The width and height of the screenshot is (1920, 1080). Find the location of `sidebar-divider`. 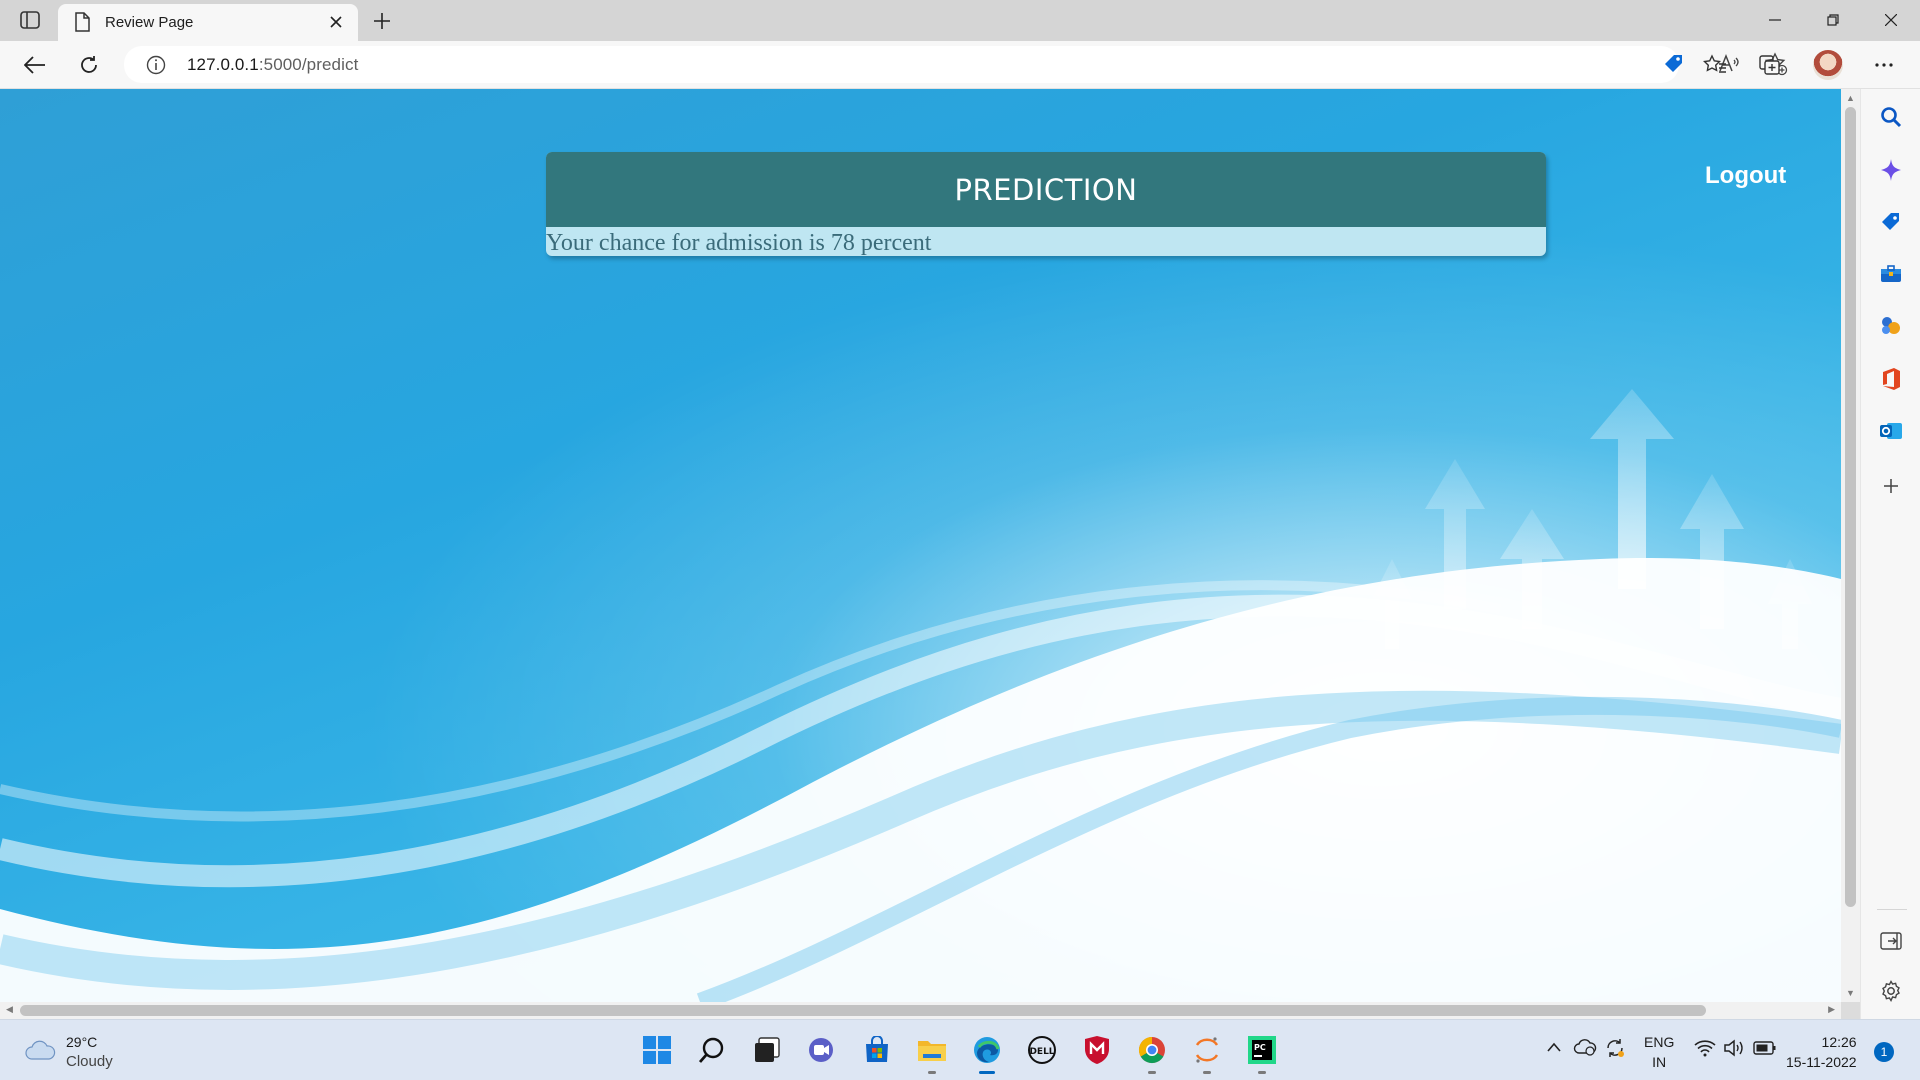

sidebar-divider is located at coordinates (1892, 909).